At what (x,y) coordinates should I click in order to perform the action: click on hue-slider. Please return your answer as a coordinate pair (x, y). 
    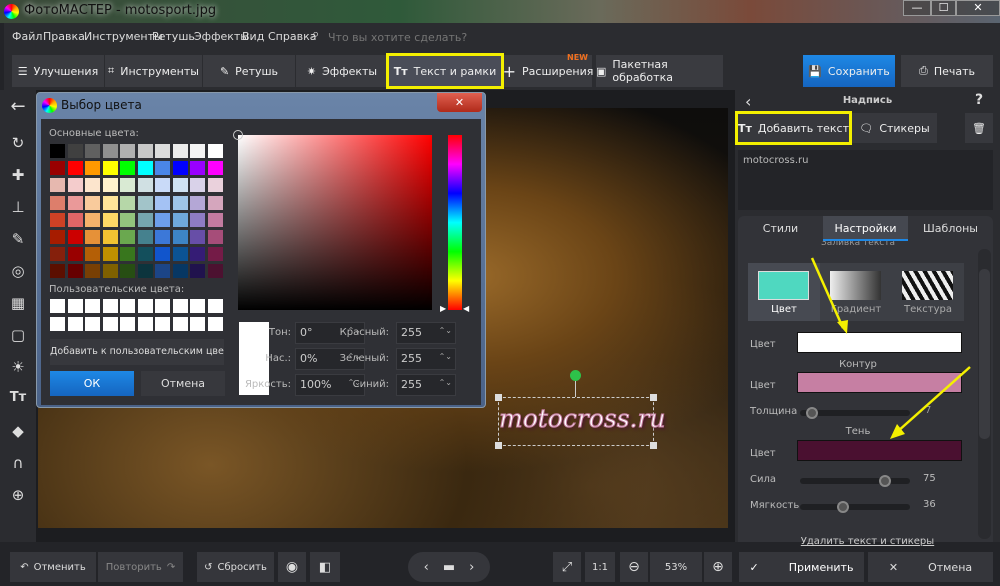
    Looking at the image, I should click on (455, 222).